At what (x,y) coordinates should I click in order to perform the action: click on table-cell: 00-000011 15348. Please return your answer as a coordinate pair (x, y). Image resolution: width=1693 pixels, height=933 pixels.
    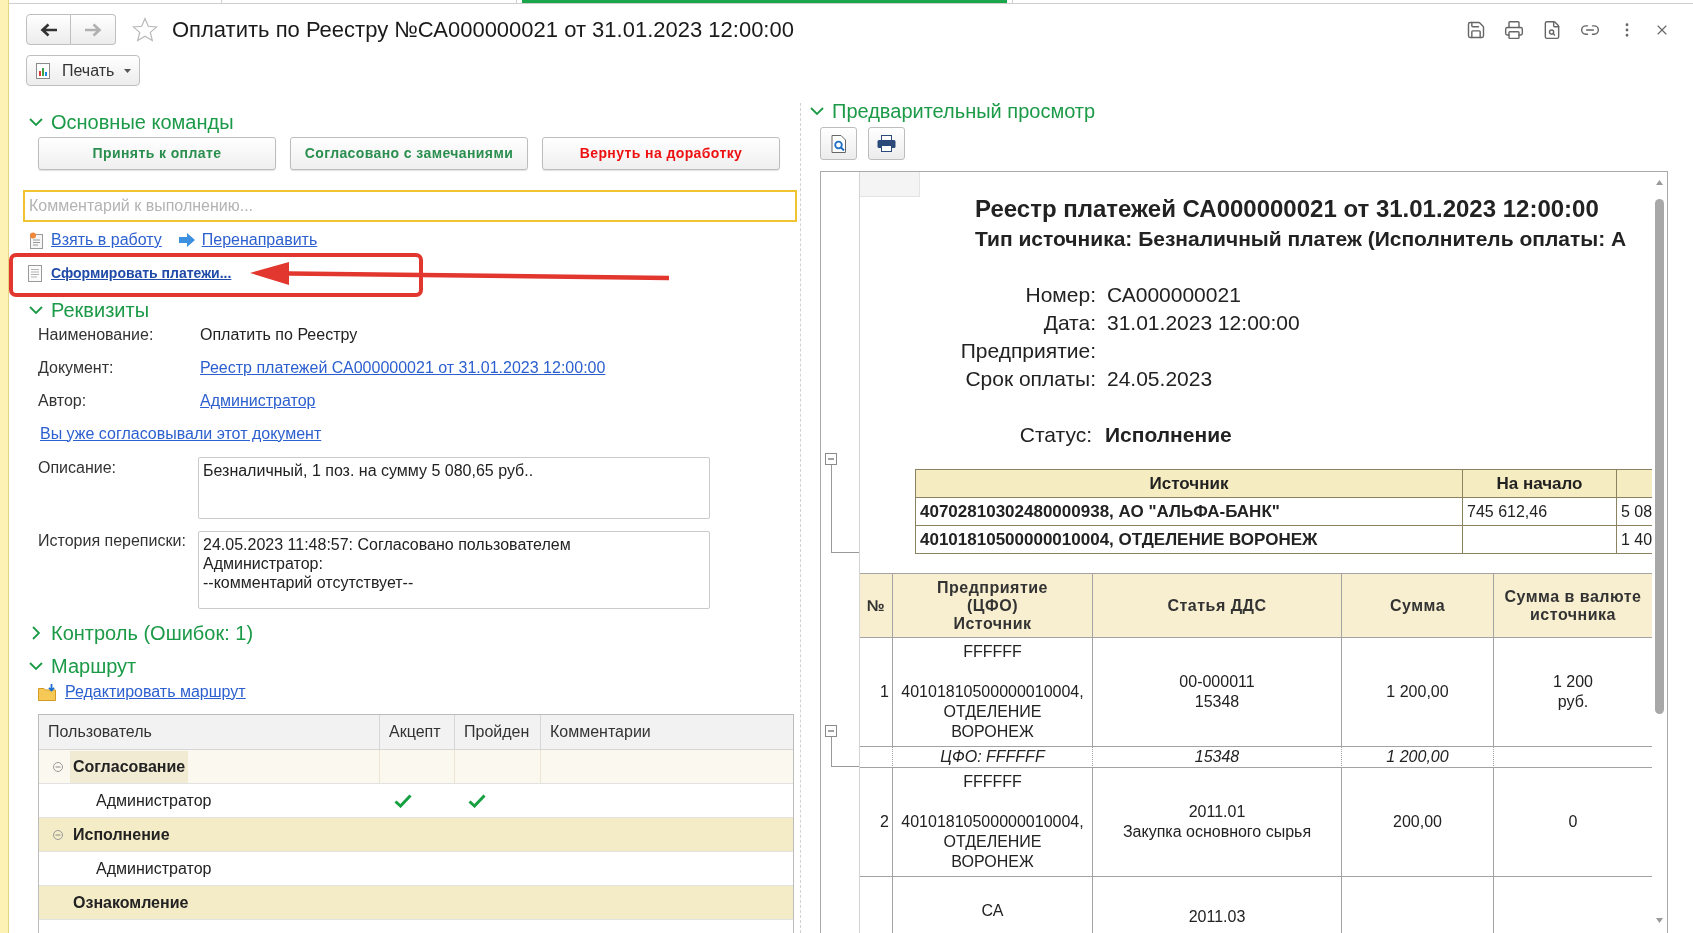
    Looking at the image, I should click on (1217, 692).